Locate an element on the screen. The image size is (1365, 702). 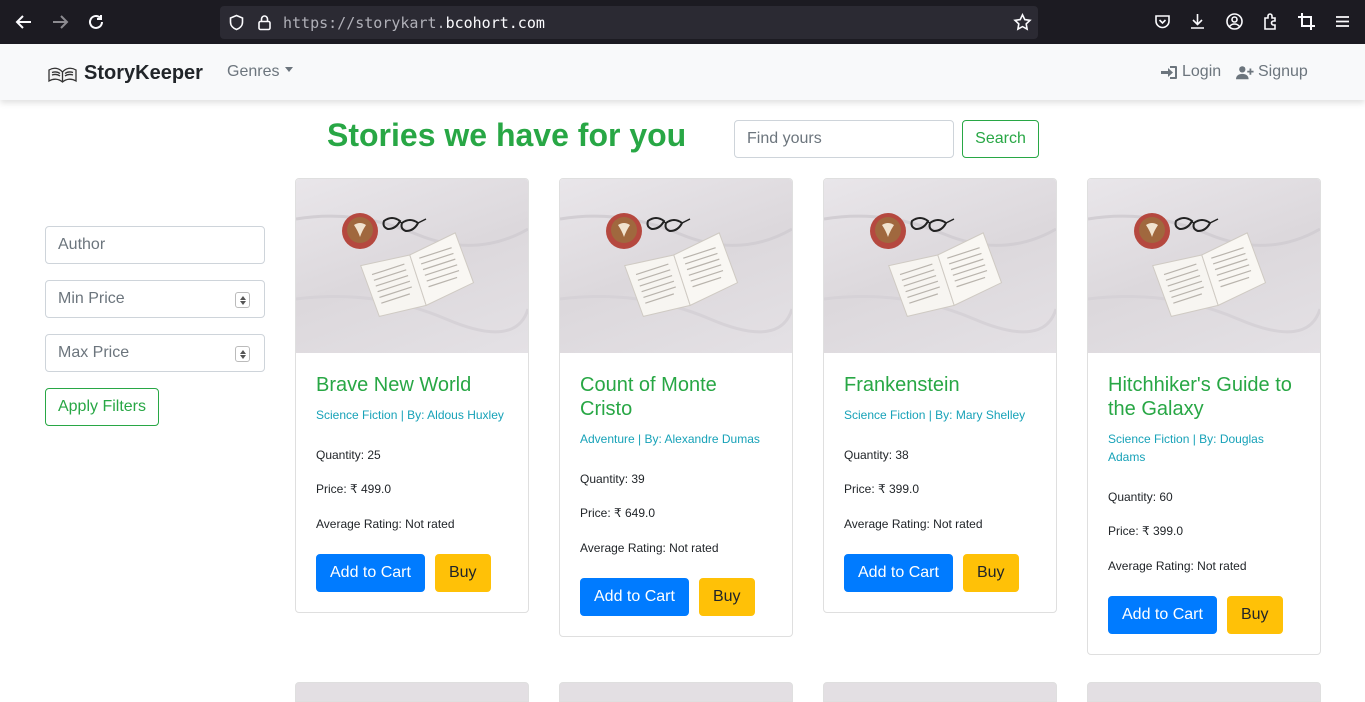
genres-label: Genres is located at coordinates (253, 71).